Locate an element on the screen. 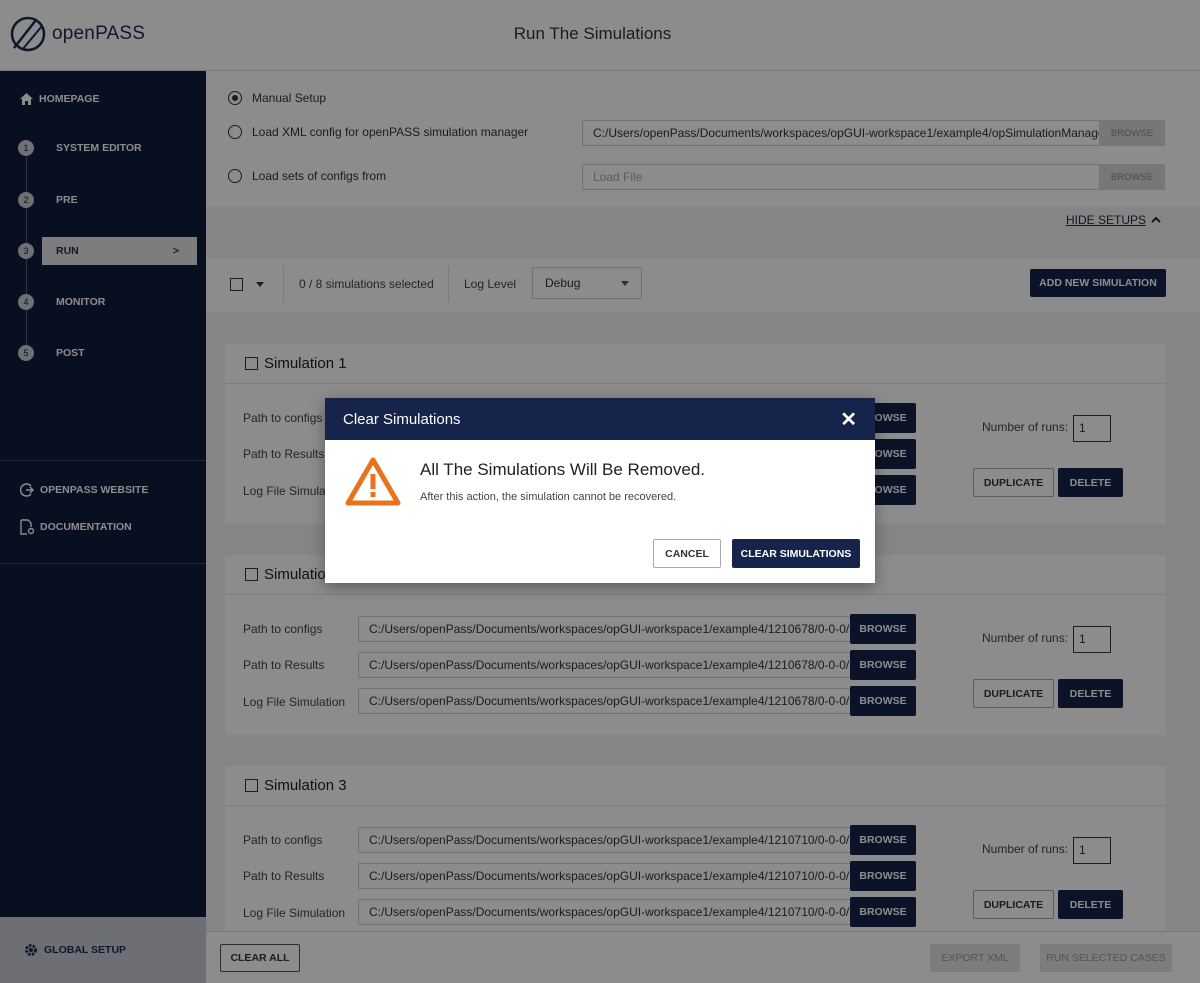  close-icon: ✕ is located at coordinates (848, 419).